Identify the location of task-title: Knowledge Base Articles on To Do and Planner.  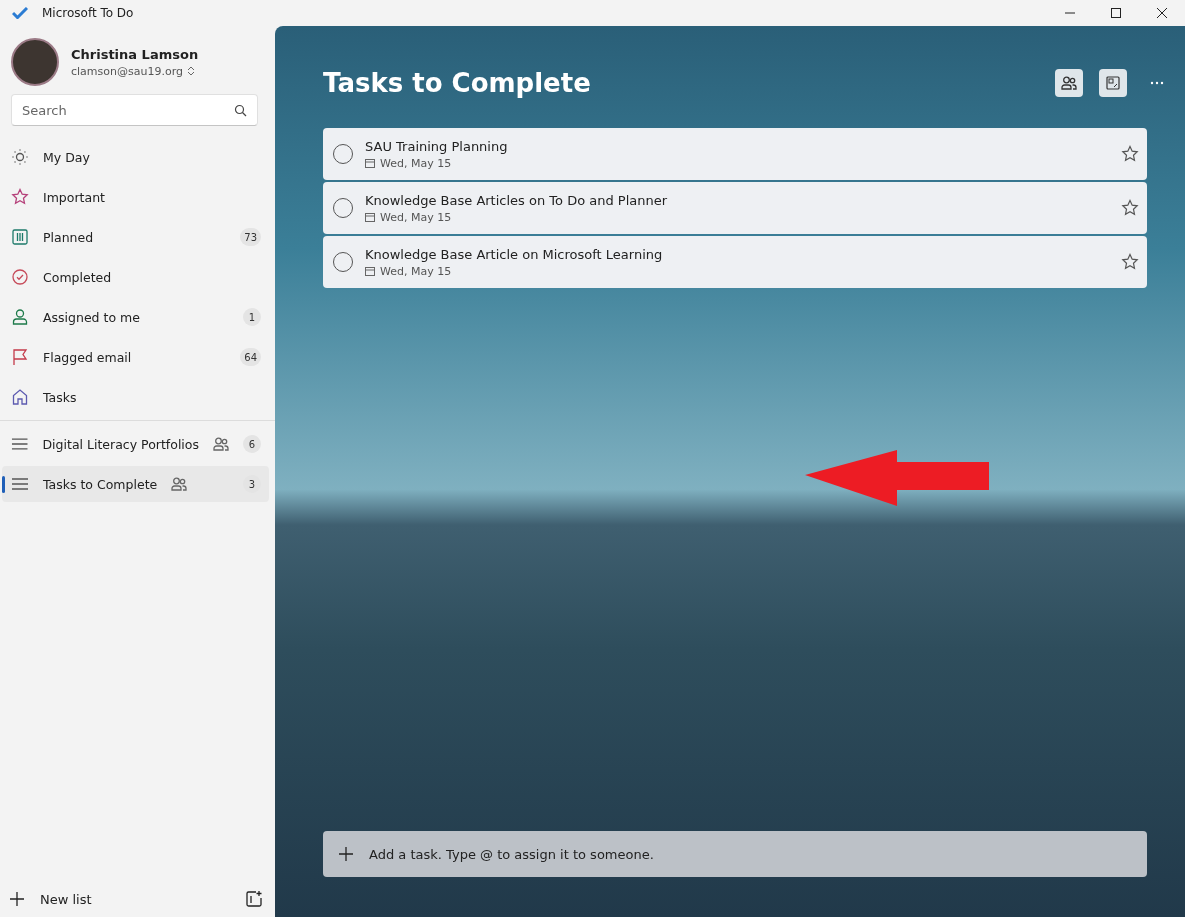
(516, 200).